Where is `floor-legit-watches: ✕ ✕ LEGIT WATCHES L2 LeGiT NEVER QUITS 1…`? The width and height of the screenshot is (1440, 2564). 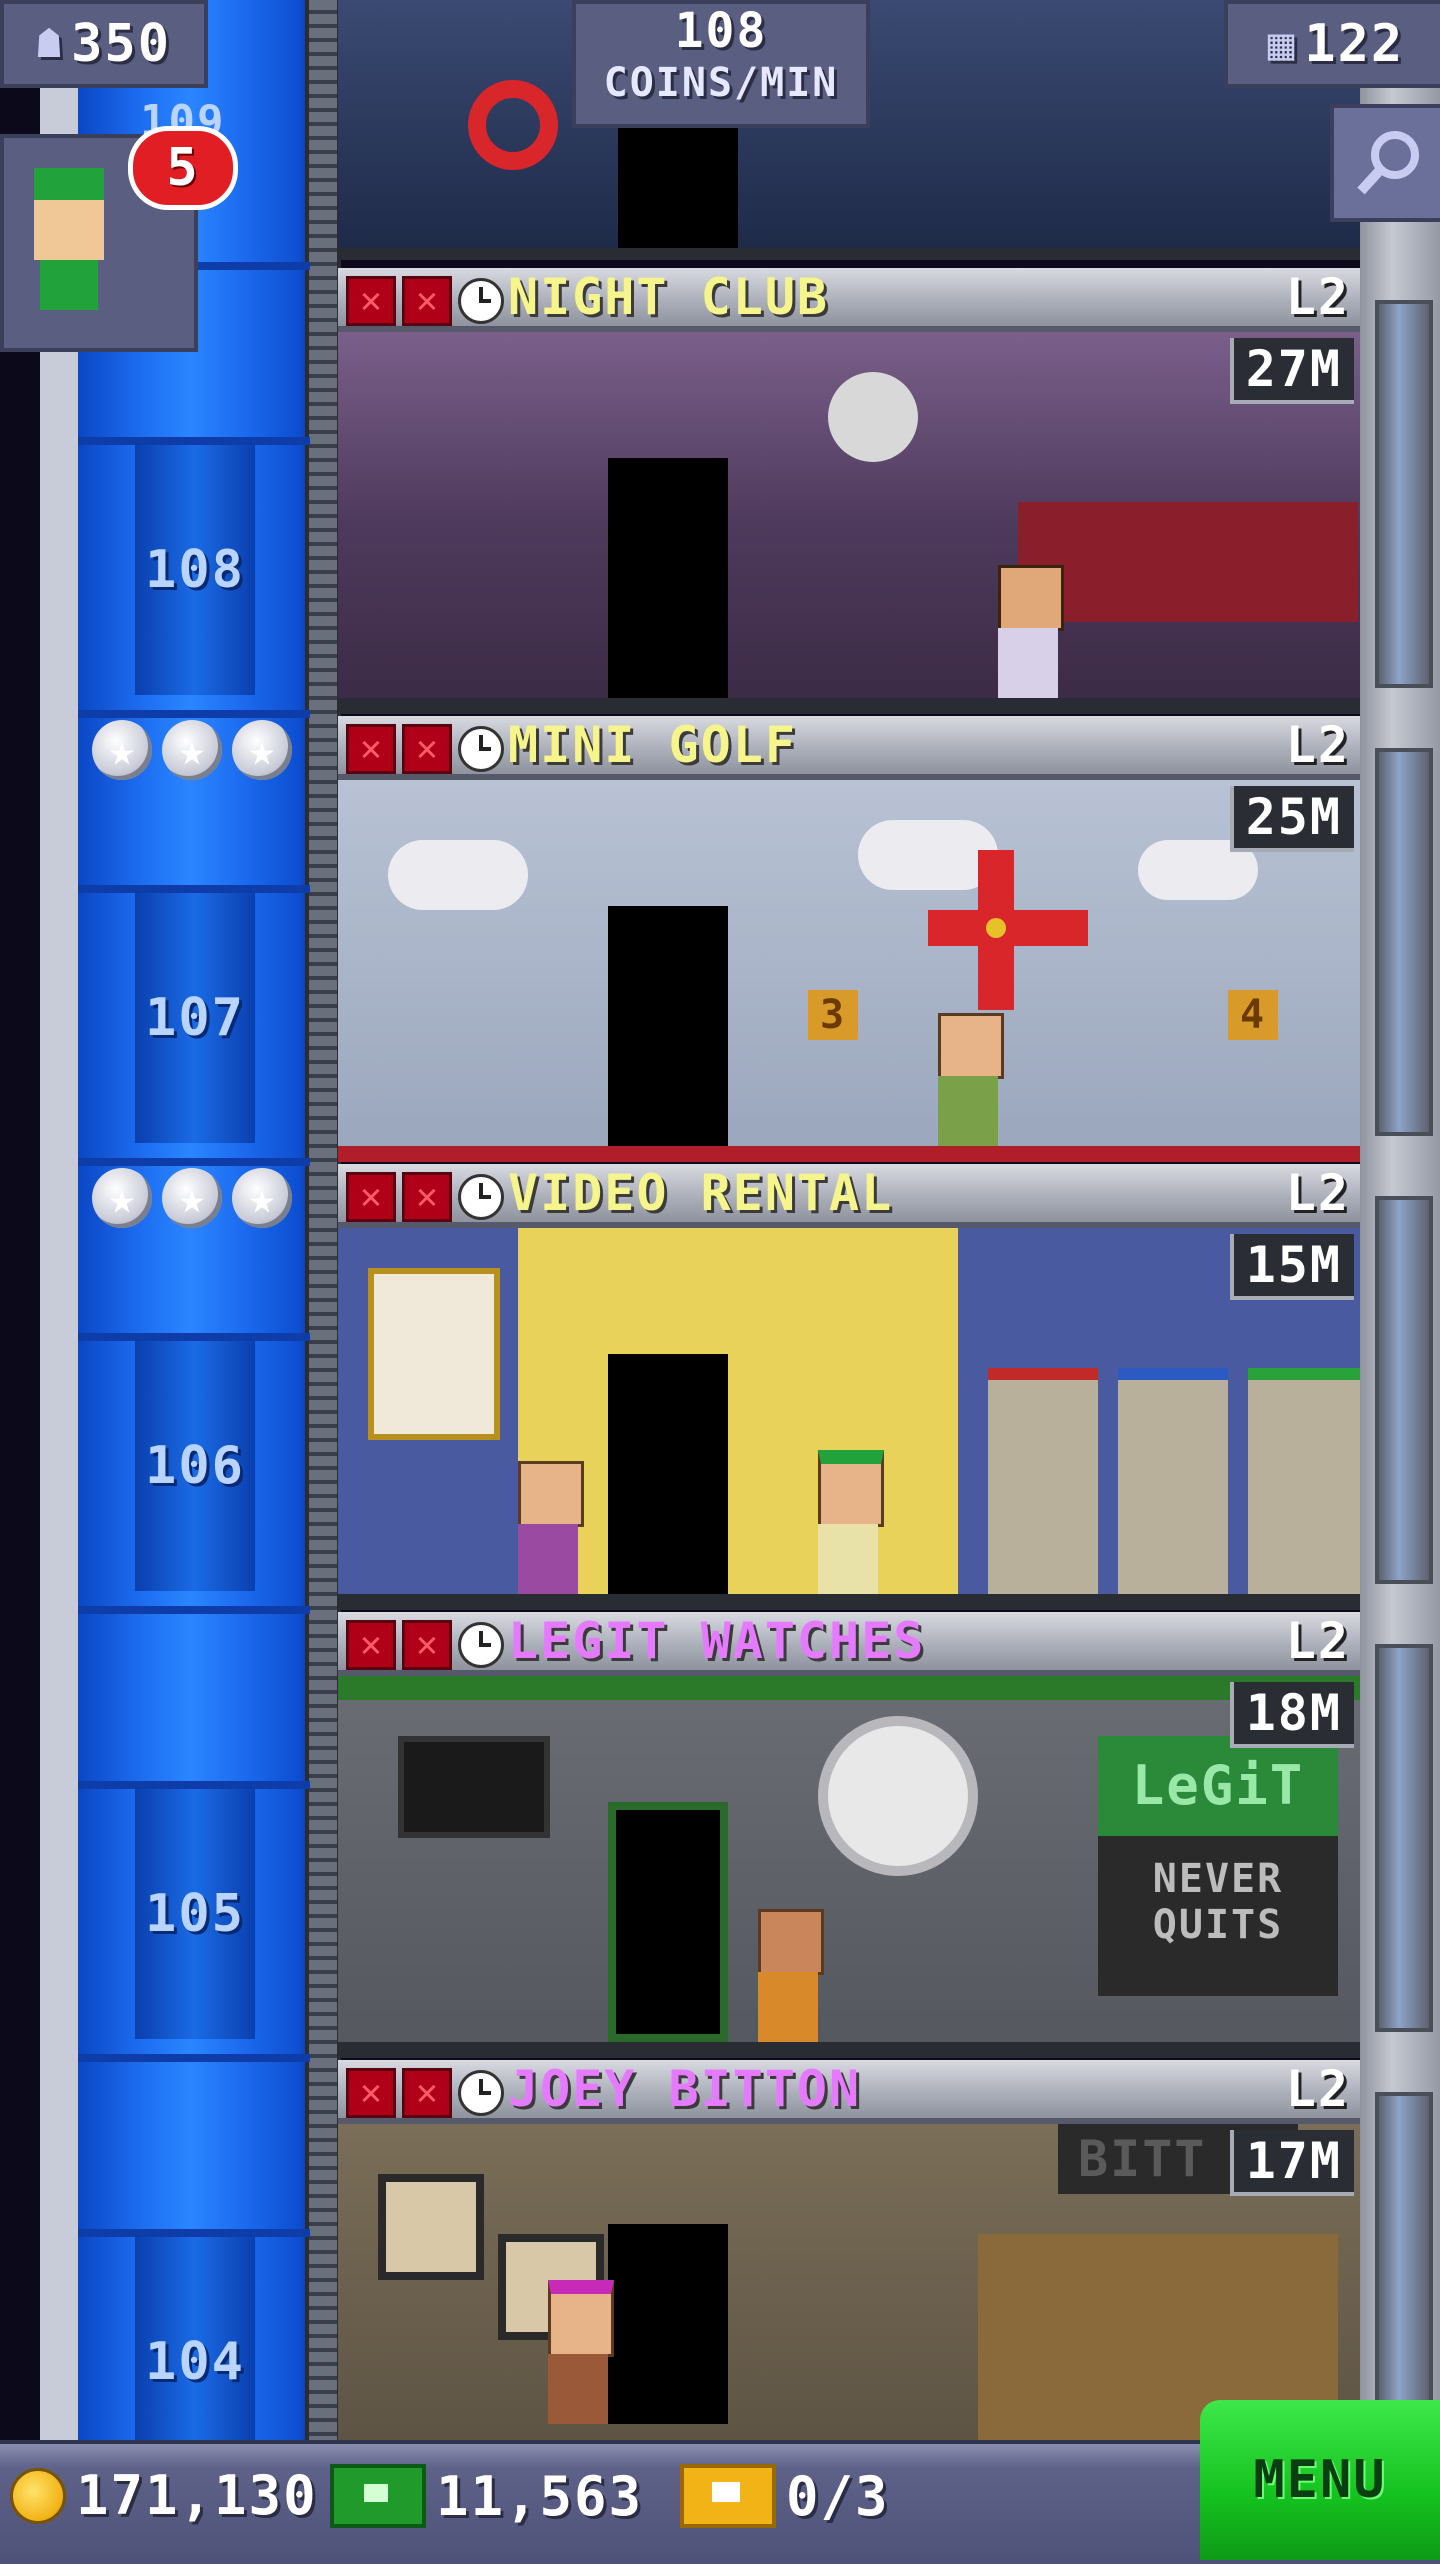
floor-legit-watches: ✕ ✕ LEGIT WATCHES L2 LeGiT NEVER QUITS 1… is located at coordinates (849, 1835).